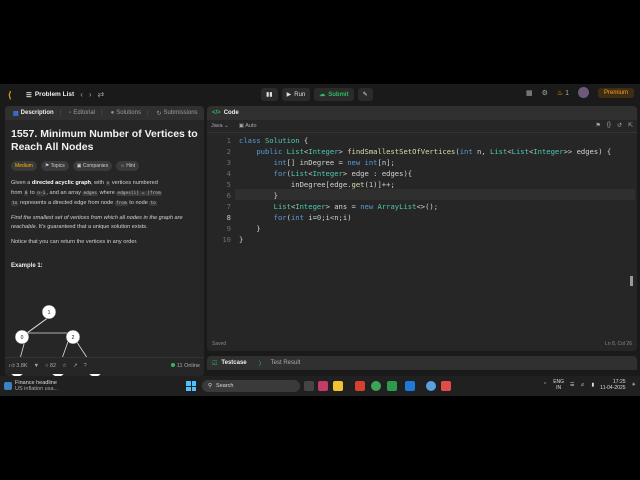 The height and width of the screenshot is (480, 640). I want to click on date: 11-04-2025, so click(613, 388).